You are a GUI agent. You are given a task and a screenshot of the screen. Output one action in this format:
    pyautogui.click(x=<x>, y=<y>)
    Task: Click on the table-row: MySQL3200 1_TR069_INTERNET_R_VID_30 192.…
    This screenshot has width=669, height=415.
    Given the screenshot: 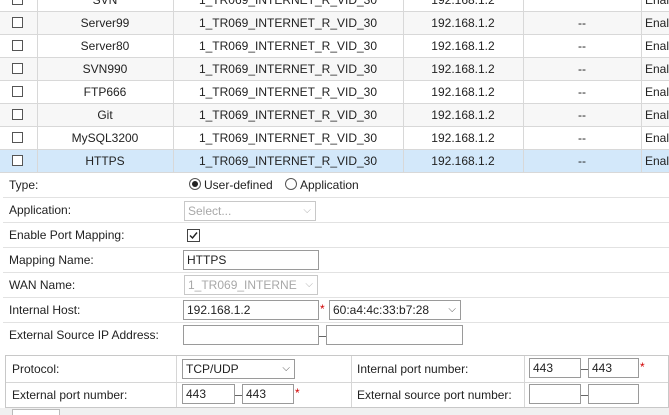 What is the action you would take?
    pyautogui.click(x=334, y=138)
    